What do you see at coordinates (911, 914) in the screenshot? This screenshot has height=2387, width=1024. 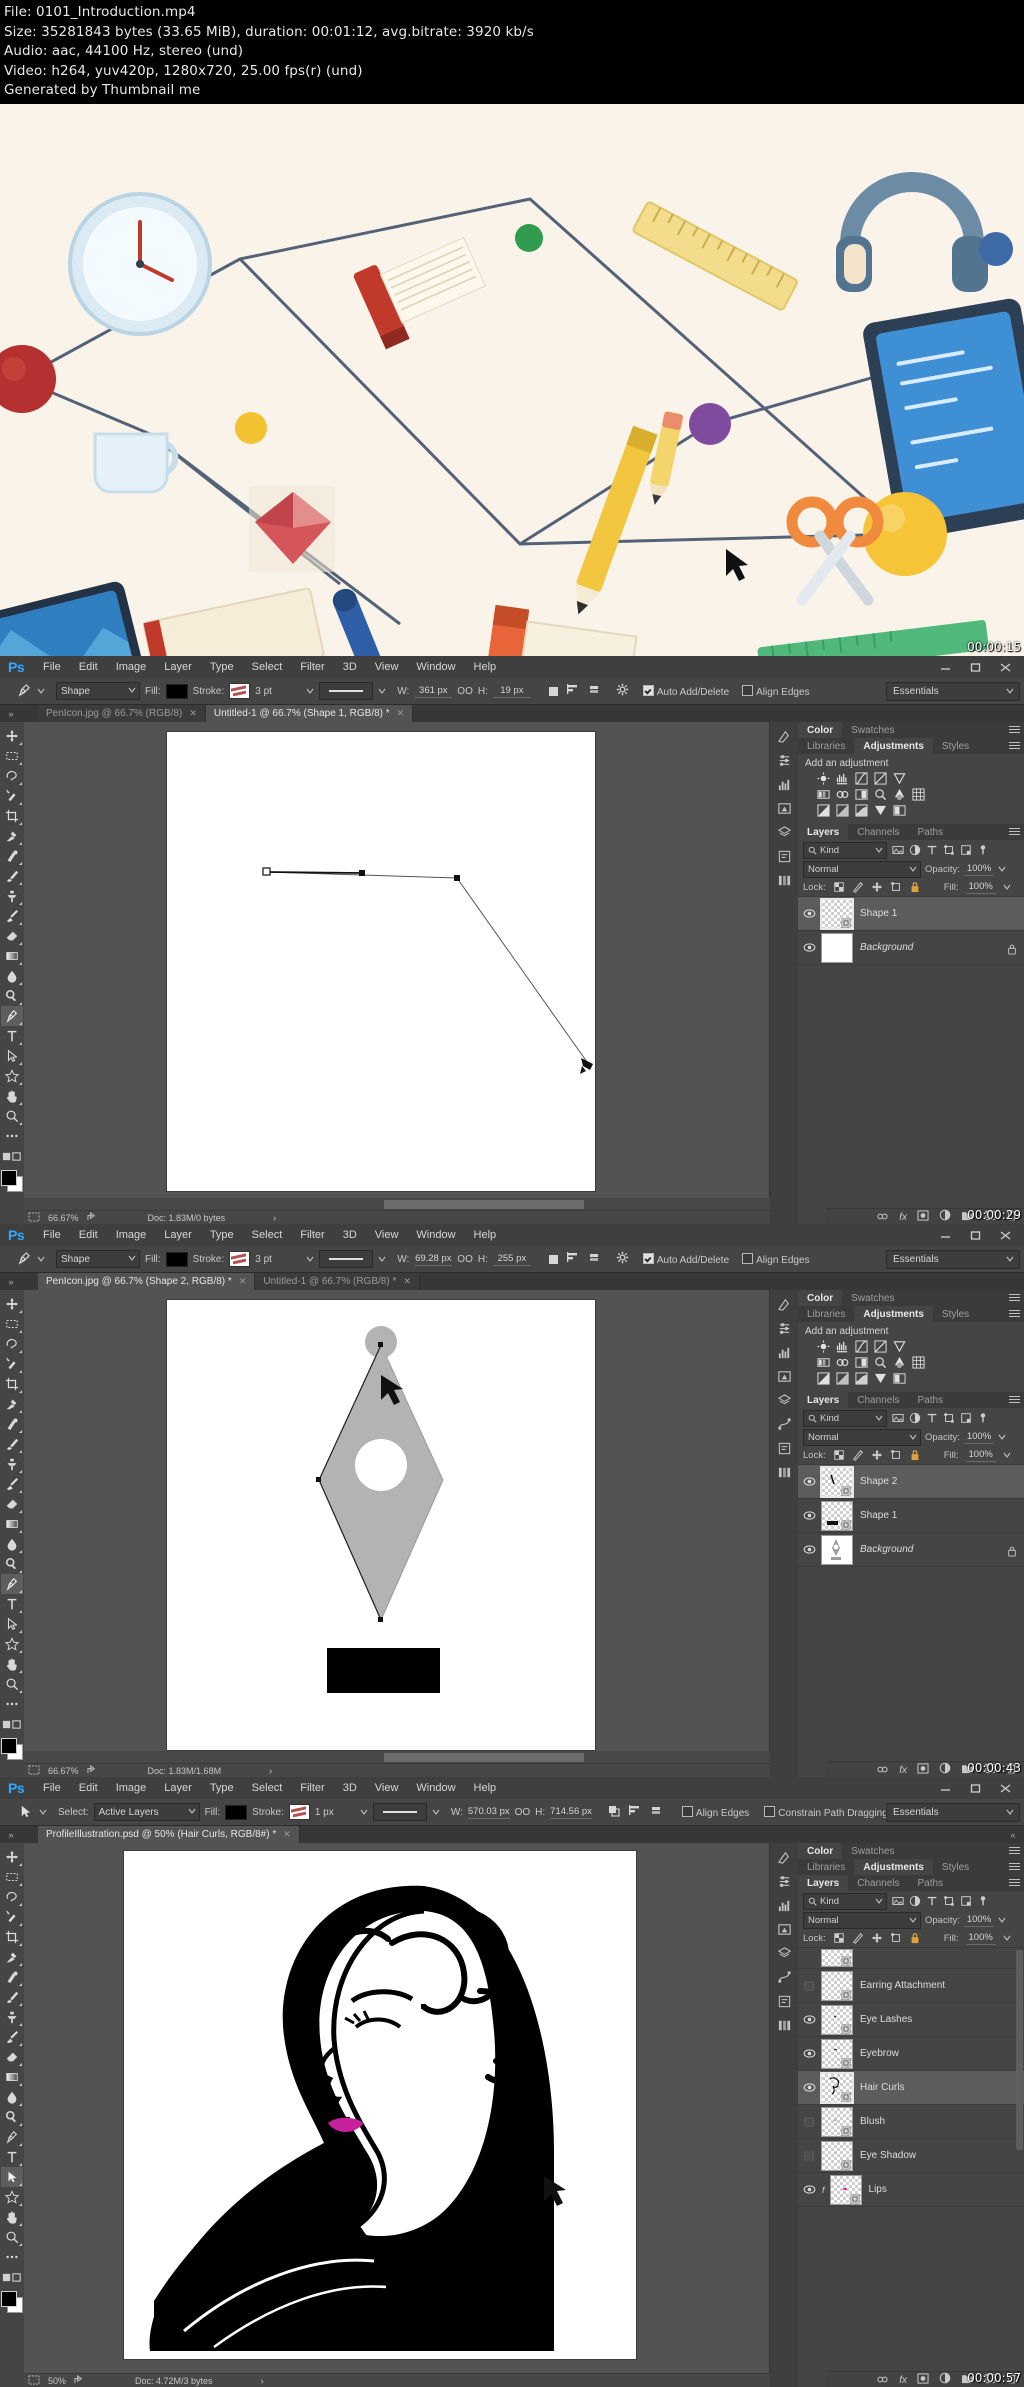 I see `layer-row-shape1: Shape 1` at bounding box center [911, 914].